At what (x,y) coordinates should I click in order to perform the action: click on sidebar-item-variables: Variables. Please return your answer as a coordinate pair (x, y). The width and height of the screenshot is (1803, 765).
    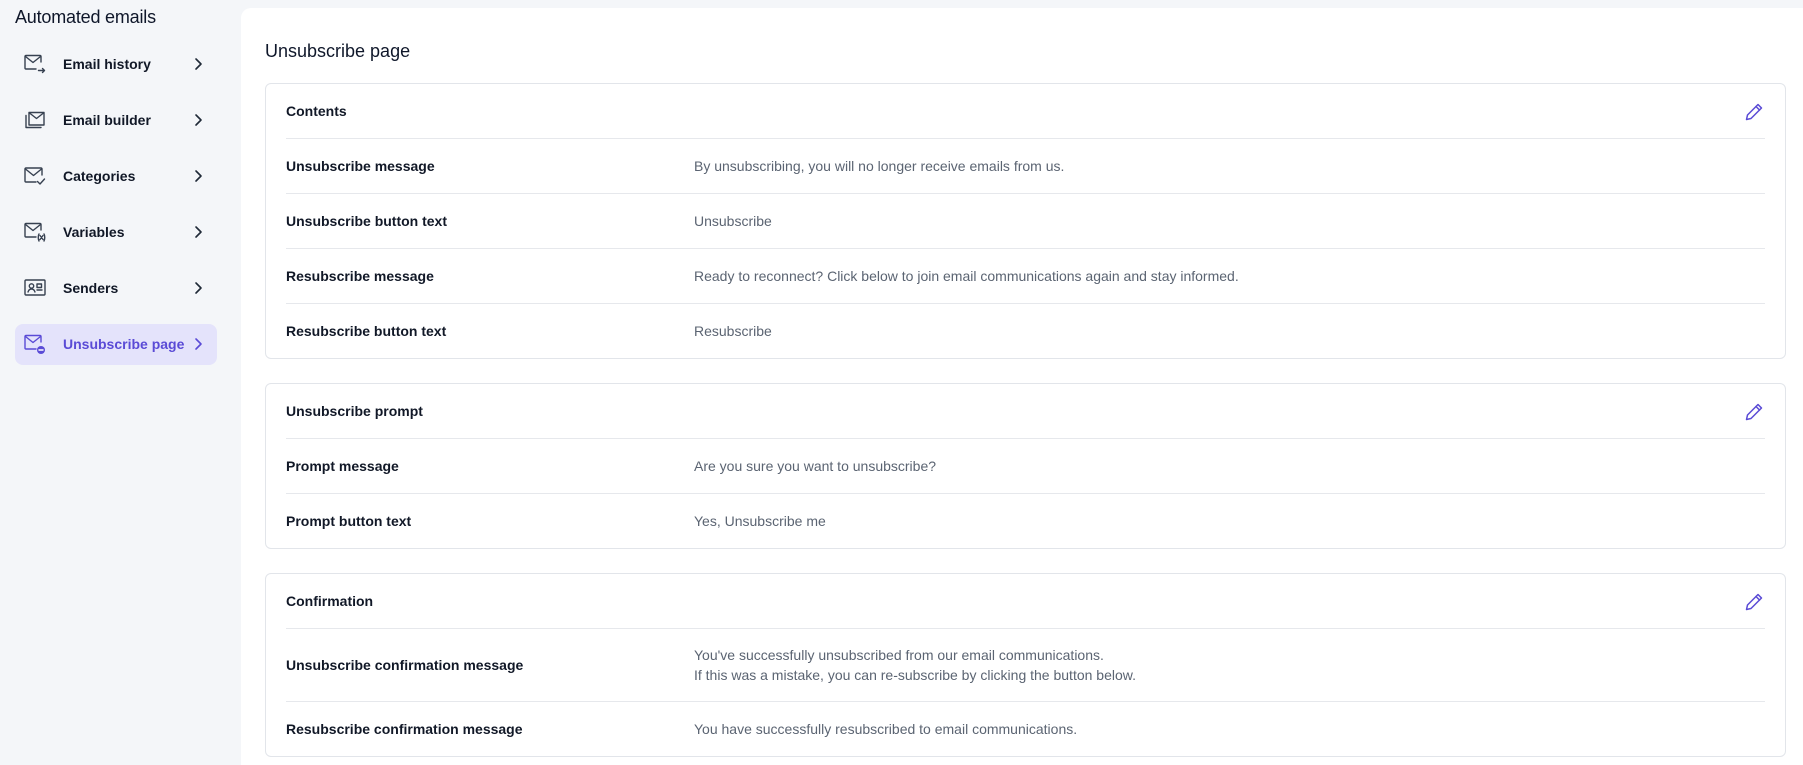
    Looking at the image, I should click on (116, 232).